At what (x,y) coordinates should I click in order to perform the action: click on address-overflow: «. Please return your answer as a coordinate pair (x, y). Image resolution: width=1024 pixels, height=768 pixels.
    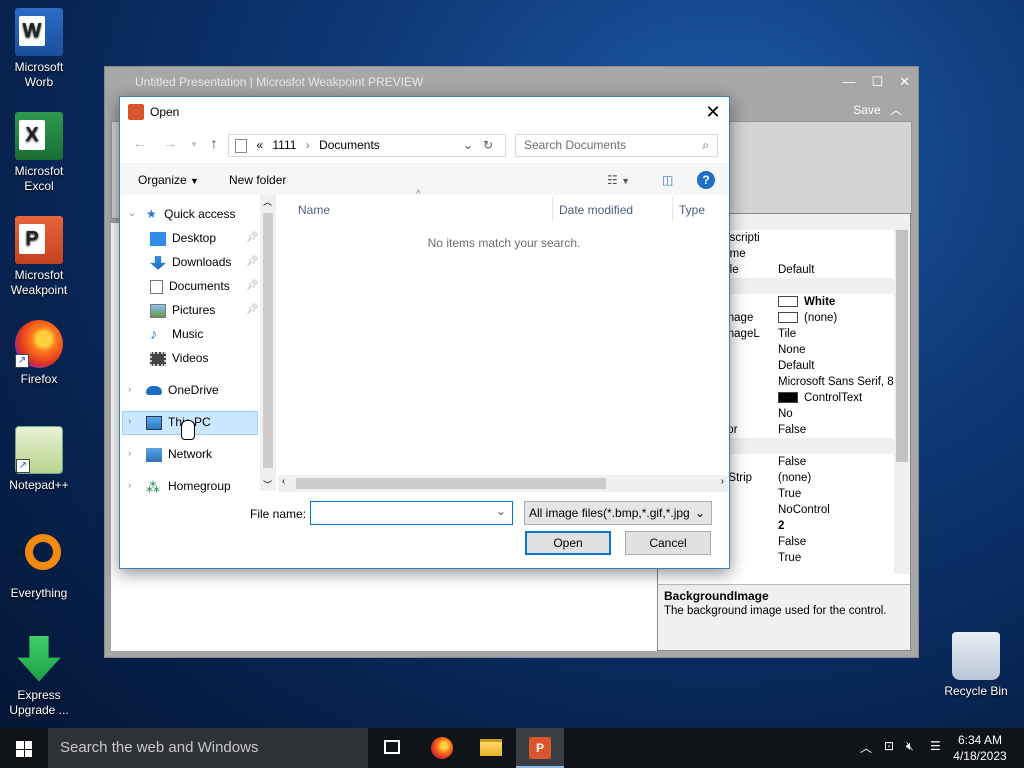
    Looking at the image, I should click on (259, 145).